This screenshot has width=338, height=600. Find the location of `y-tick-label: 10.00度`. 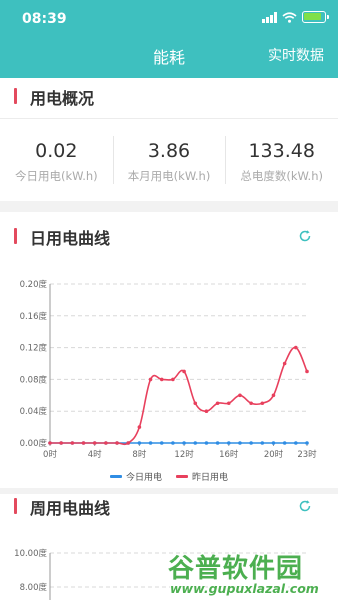

y-tick-label: 10.00度 is located at coordinates (30, 553).